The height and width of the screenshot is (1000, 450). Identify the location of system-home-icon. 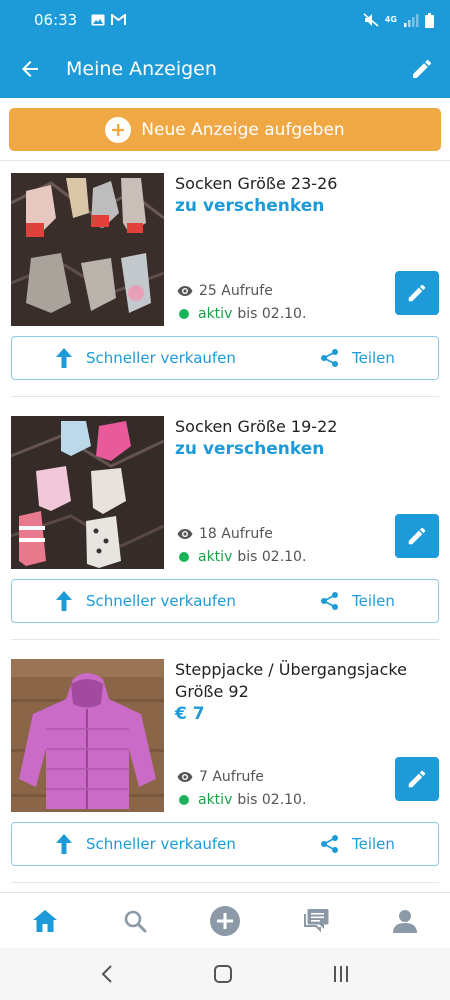
(223, 974).